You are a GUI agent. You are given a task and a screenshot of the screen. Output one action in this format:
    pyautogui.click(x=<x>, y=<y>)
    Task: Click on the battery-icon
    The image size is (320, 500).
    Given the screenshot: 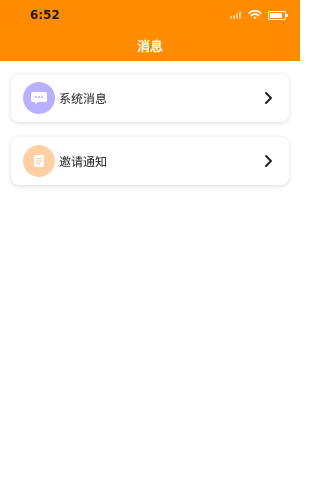 What is the action you would take?
    pyautogui.click(x=278, y=15)
    